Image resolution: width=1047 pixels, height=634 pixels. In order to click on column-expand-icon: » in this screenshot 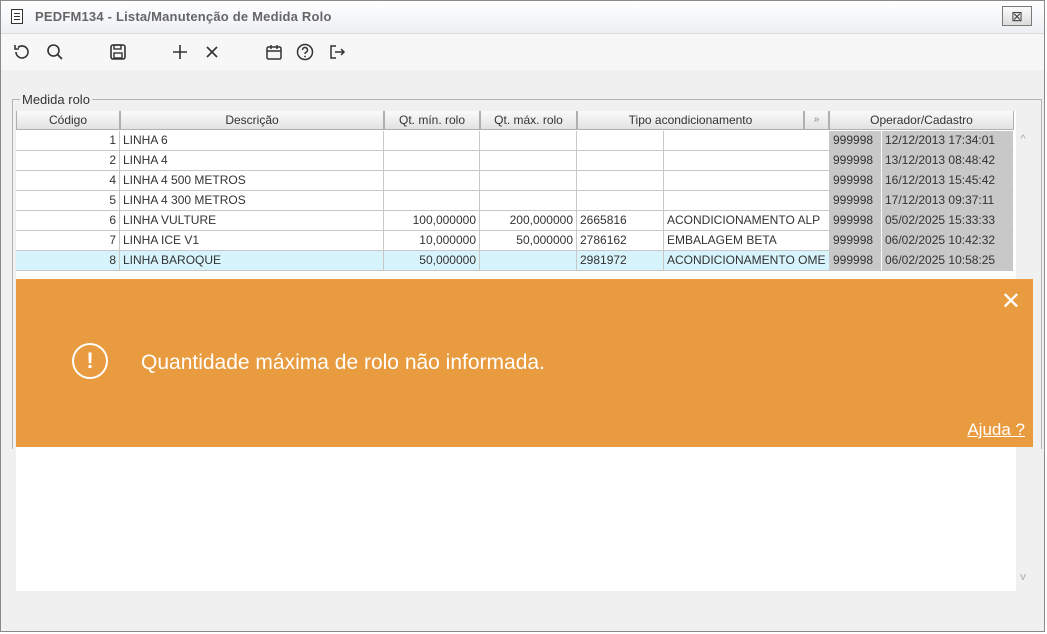, I will do `click(816, 120)`.